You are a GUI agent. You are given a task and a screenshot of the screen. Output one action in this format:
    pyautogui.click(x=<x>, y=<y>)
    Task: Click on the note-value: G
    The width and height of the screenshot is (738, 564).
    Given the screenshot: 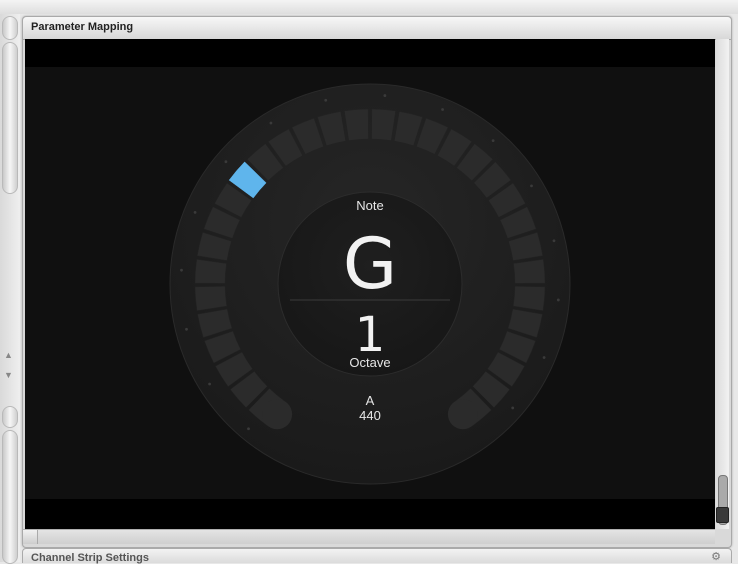 What is the action you would take?
    pyautogui.click(x=370, y=264)
    